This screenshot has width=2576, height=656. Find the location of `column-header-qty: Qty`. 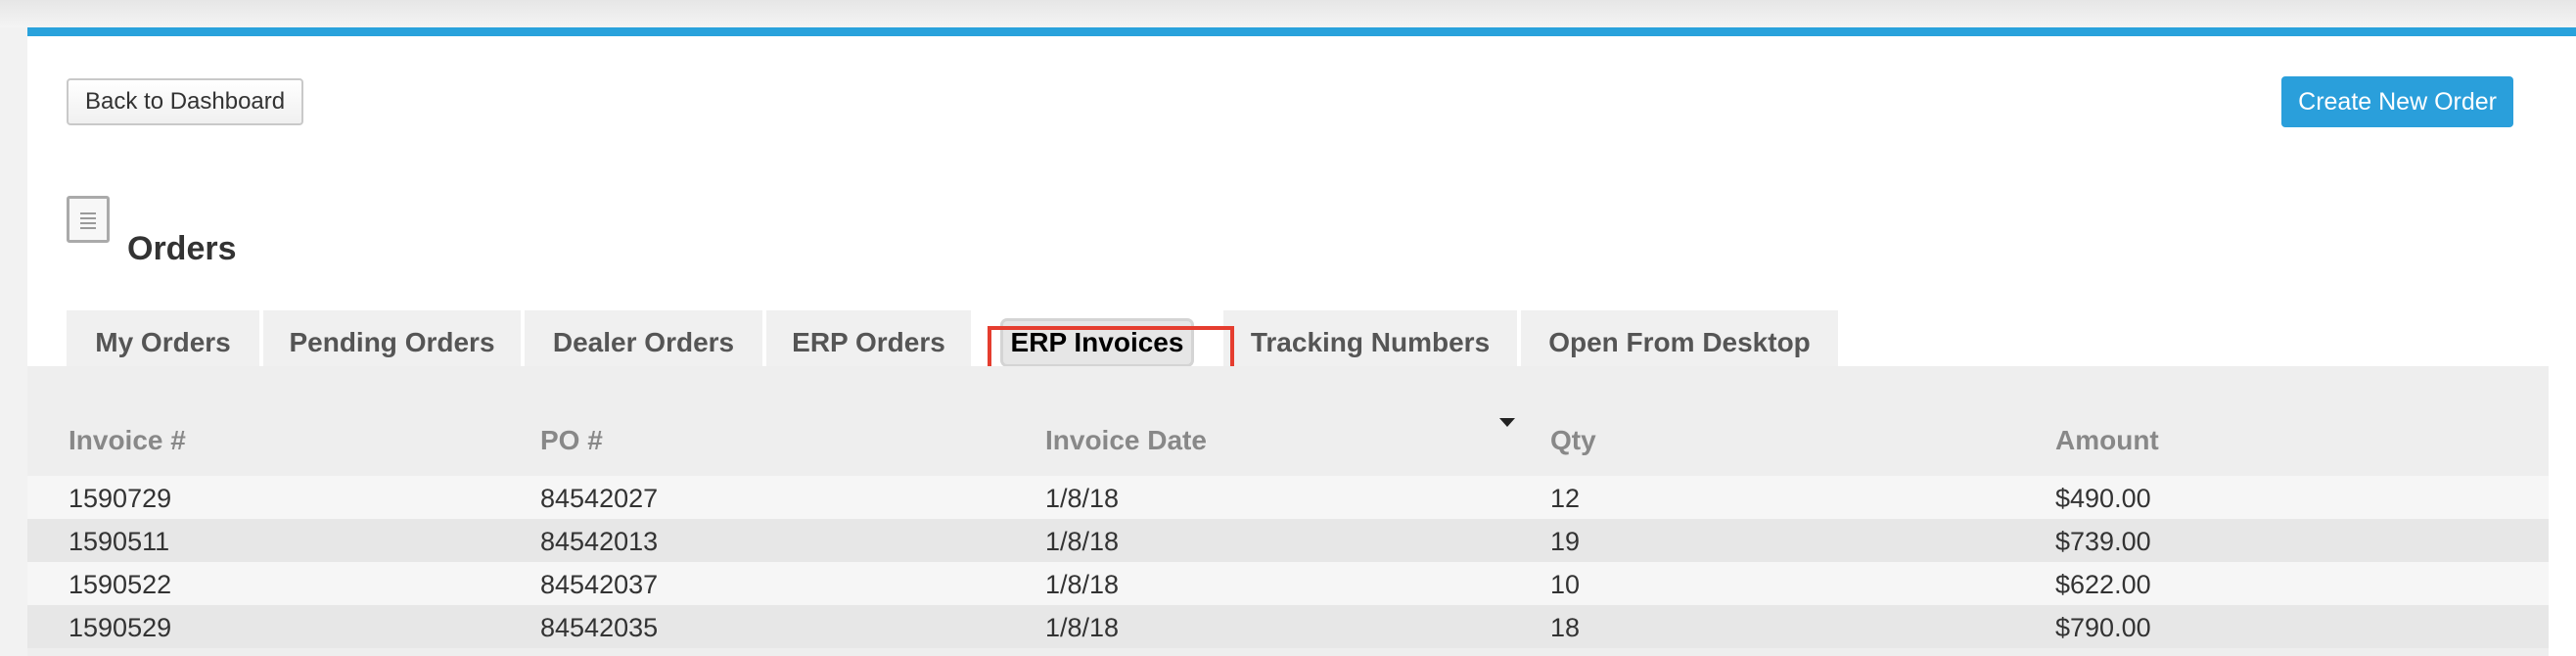

column-header-qty: Qty is located at coordinates (1573, 440).